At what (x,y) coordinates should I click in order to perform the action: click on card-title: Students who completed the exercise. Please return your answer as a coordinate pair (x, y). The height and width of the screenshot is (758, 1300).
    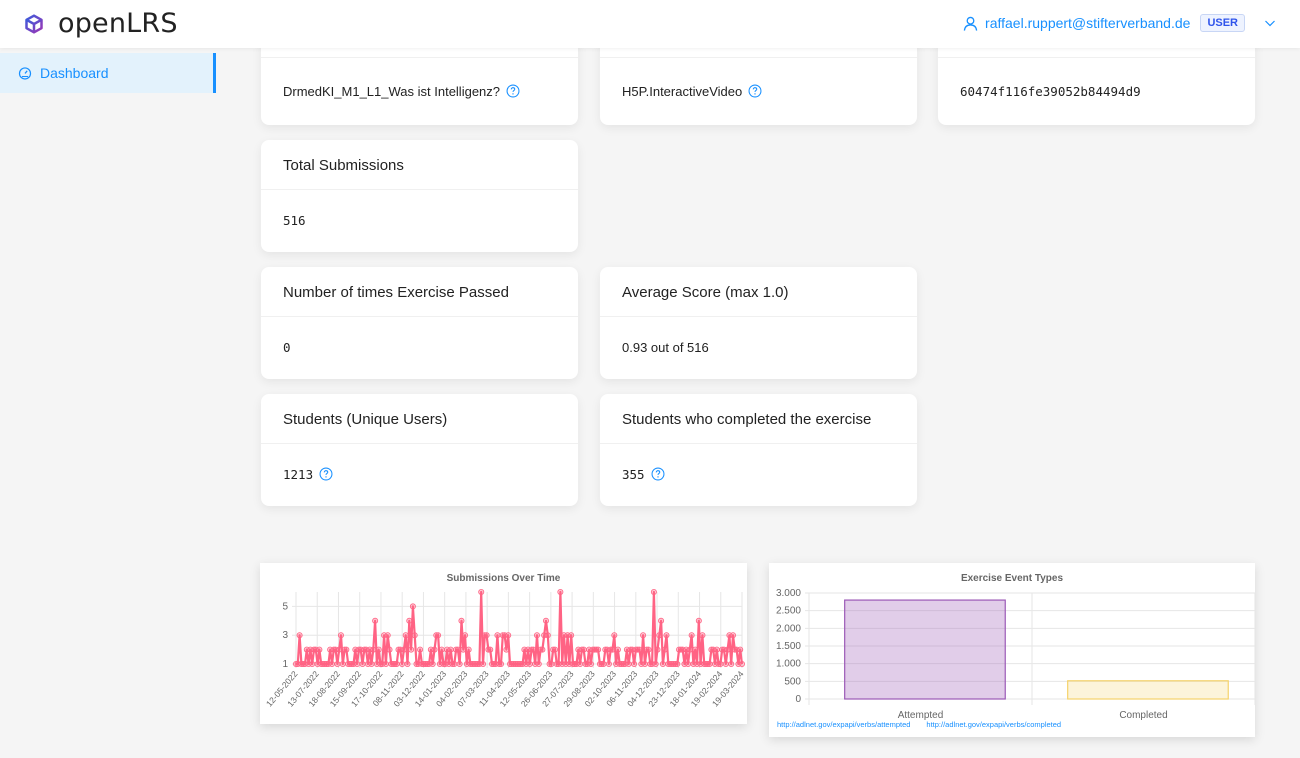
    Looking at the image, I should click on (758, 419).